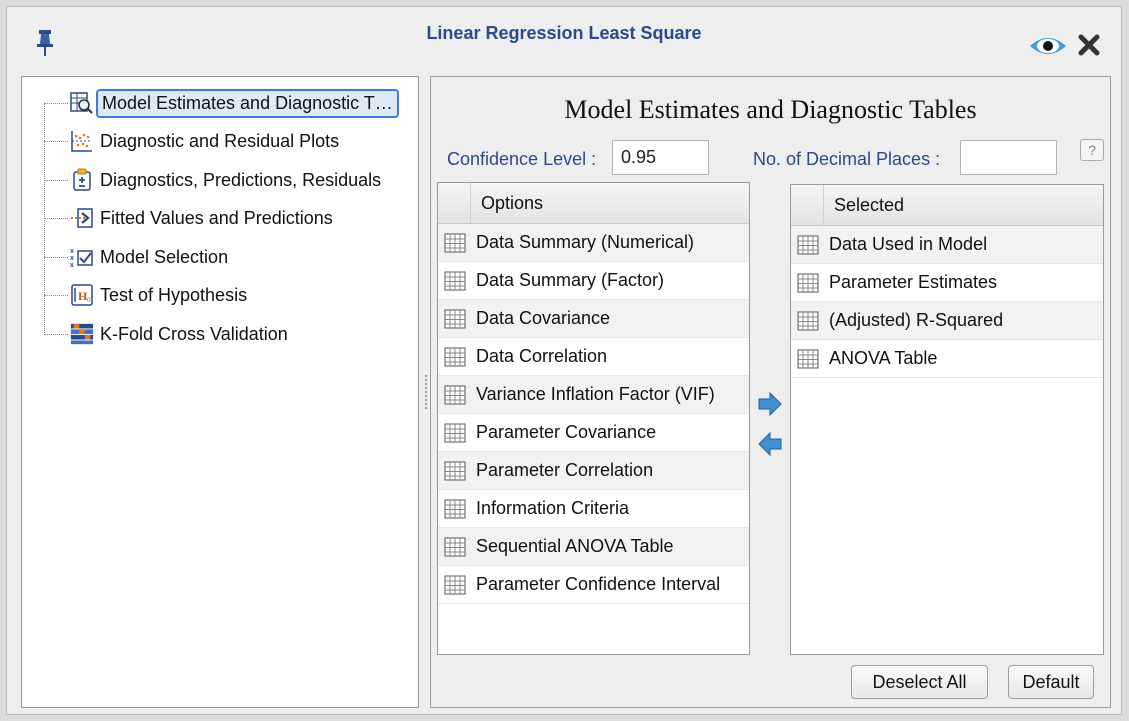 The image size is (1129, 721). I want to click on tree-item-diagnostic-plots: Diagnostic and Residual Plots, so click(180, 141).